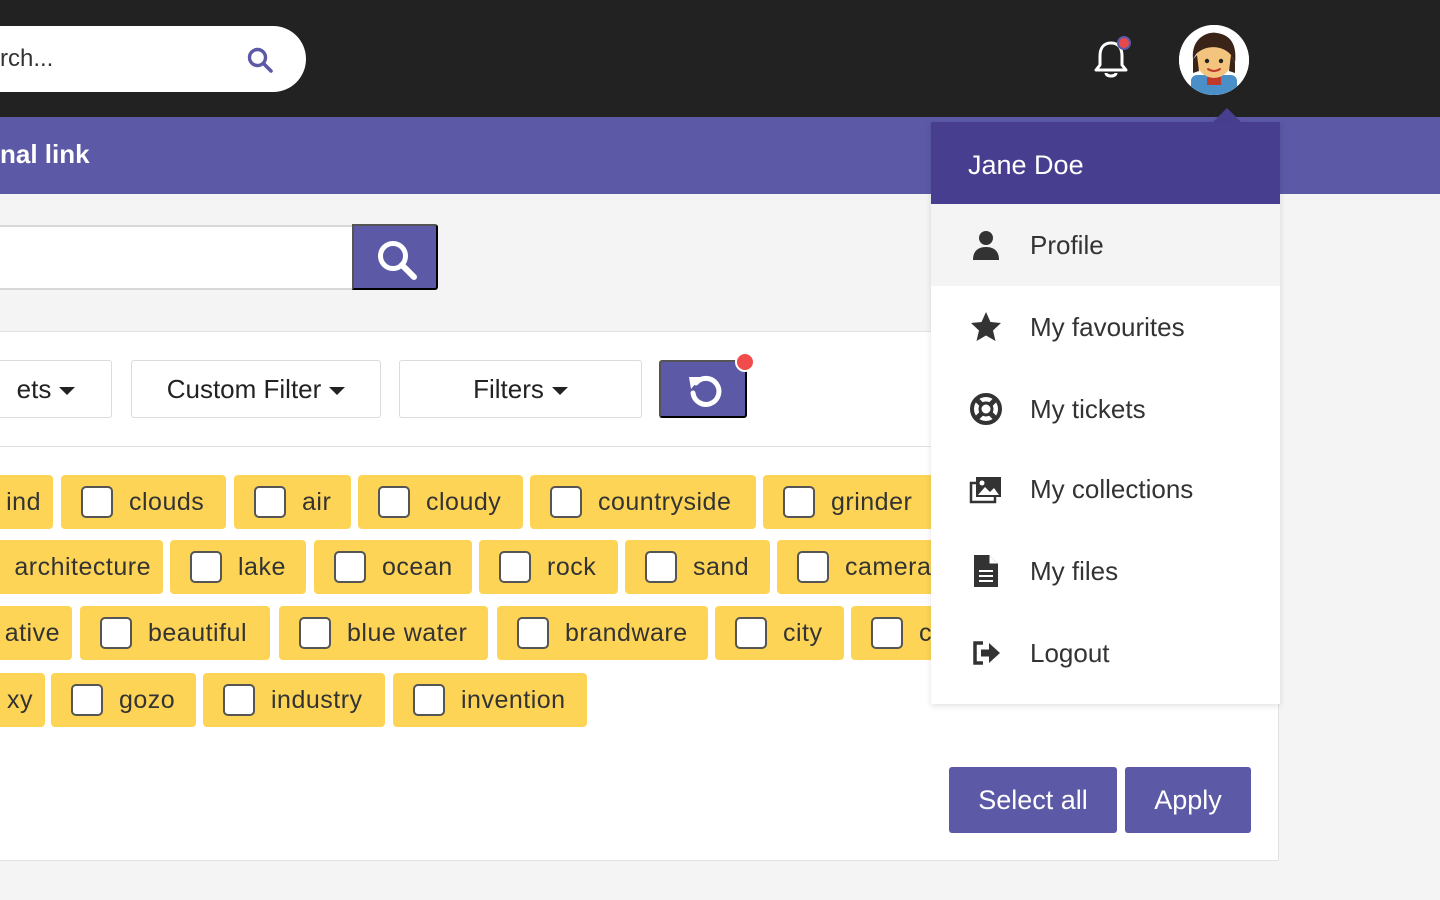  I want to click on nav-link: nal link, so click(45, 154).